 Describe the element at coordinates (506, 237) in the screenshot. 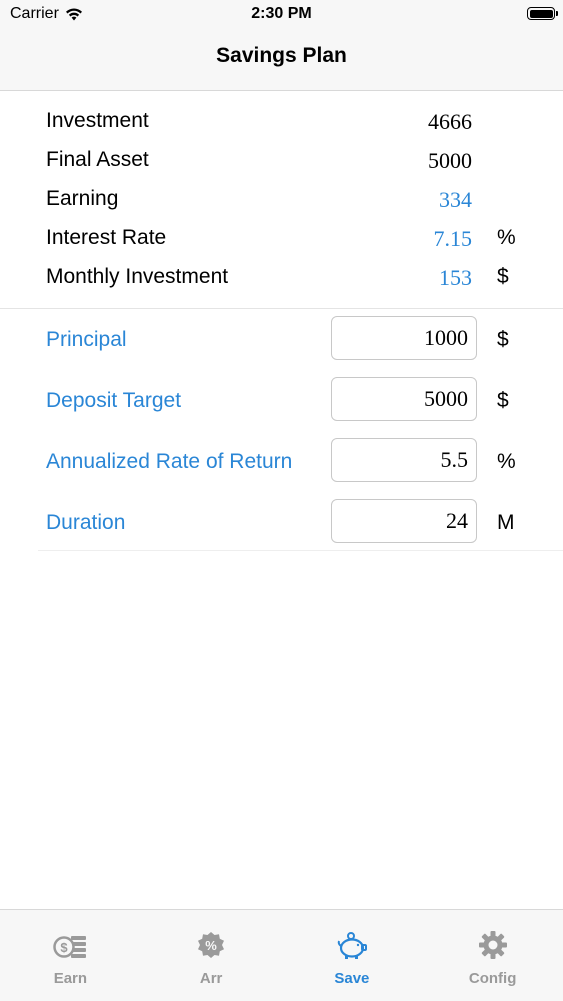

I see `result-unit: %` at that location.